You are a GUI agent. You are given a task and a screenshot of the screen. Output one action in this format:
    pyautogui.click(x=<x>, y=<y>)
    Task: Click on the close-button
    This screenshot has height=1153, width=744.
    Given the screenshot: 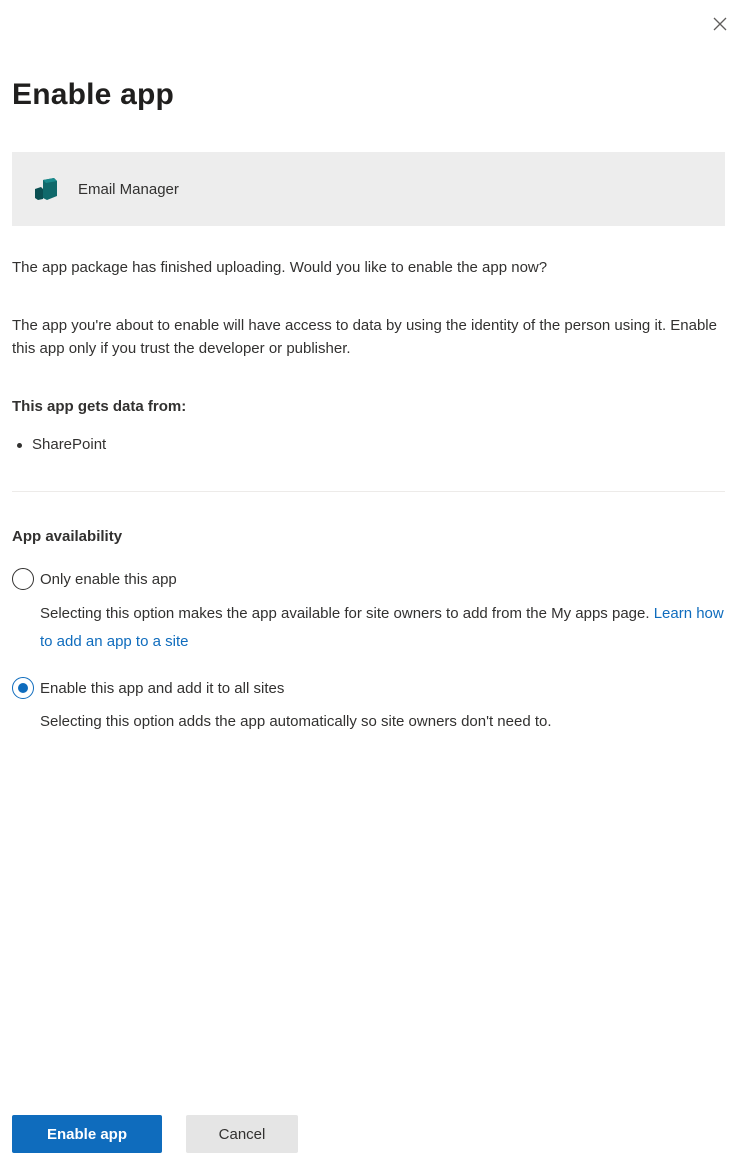 What is the action you would take?
    pyautogui.click(x=720, y=24)
    